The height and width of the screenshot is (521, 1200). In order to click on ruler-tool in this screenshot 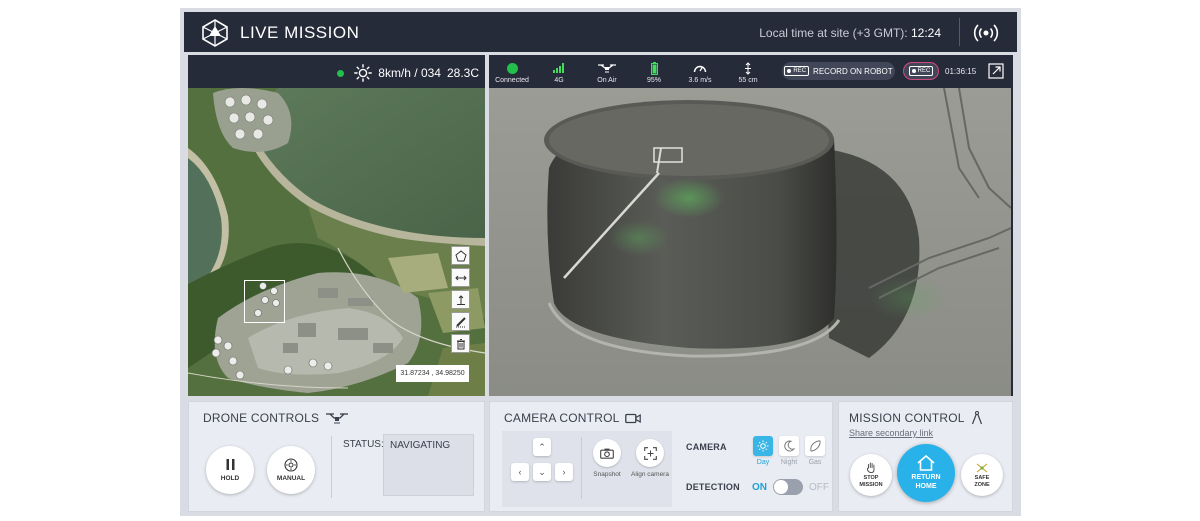, I will do `click(460, 277)`.